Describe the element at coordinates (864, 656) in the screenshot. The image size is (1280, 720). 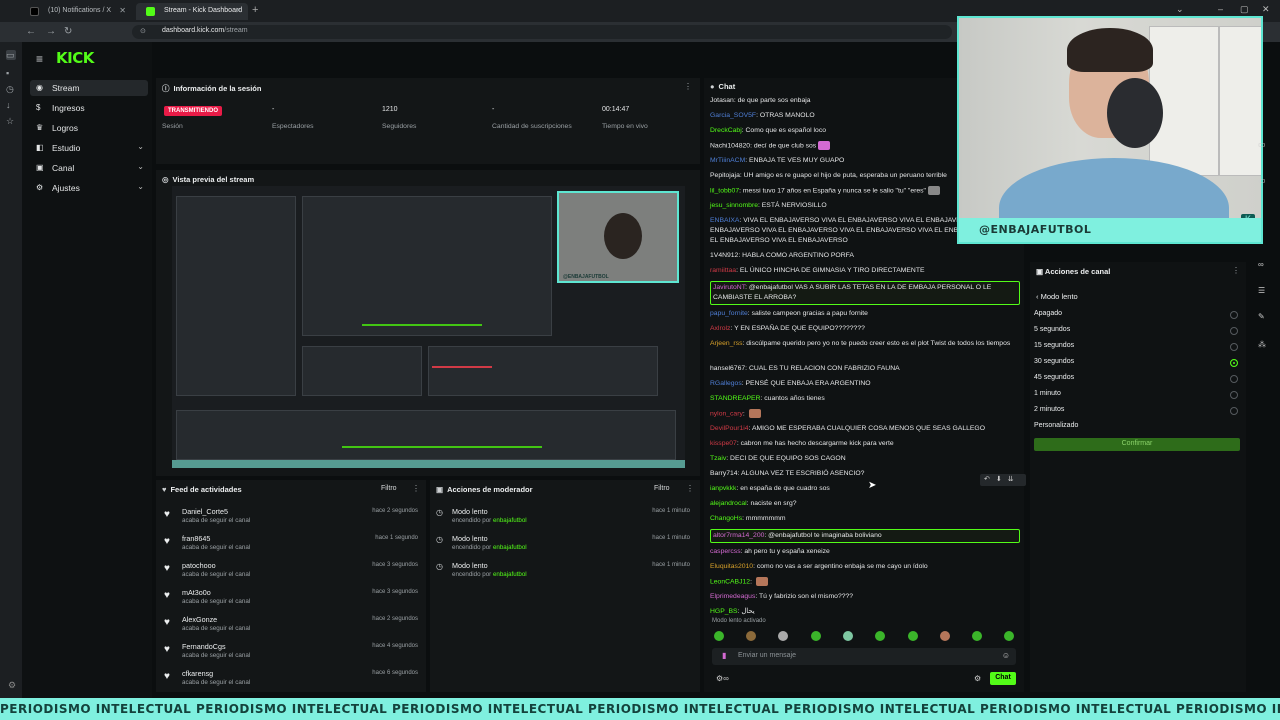
I see `chat-message-input: ▮ Enviar un mensaje ☺` at that location.